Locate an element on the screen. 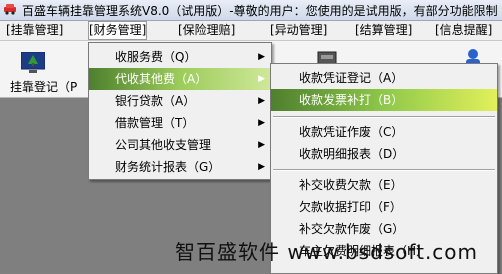  menu-item-company-other: 公司其他收支管理 ▶ is located at coordinates (180, 145).